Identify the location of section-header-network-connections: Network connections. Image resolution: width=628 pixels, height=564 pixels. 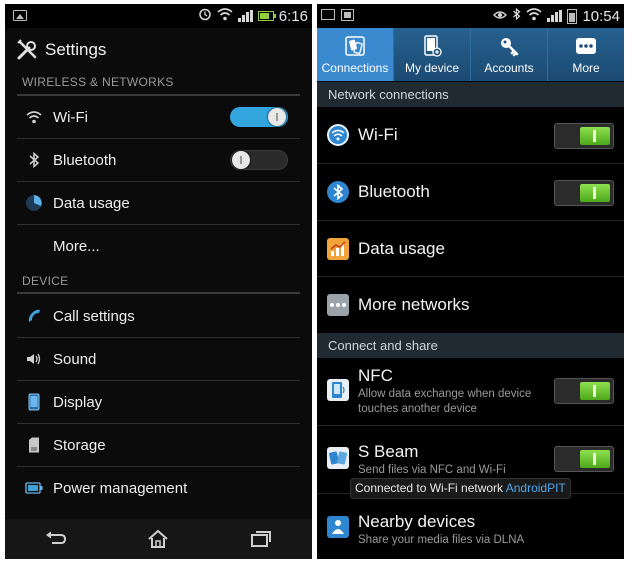
(470, 94).